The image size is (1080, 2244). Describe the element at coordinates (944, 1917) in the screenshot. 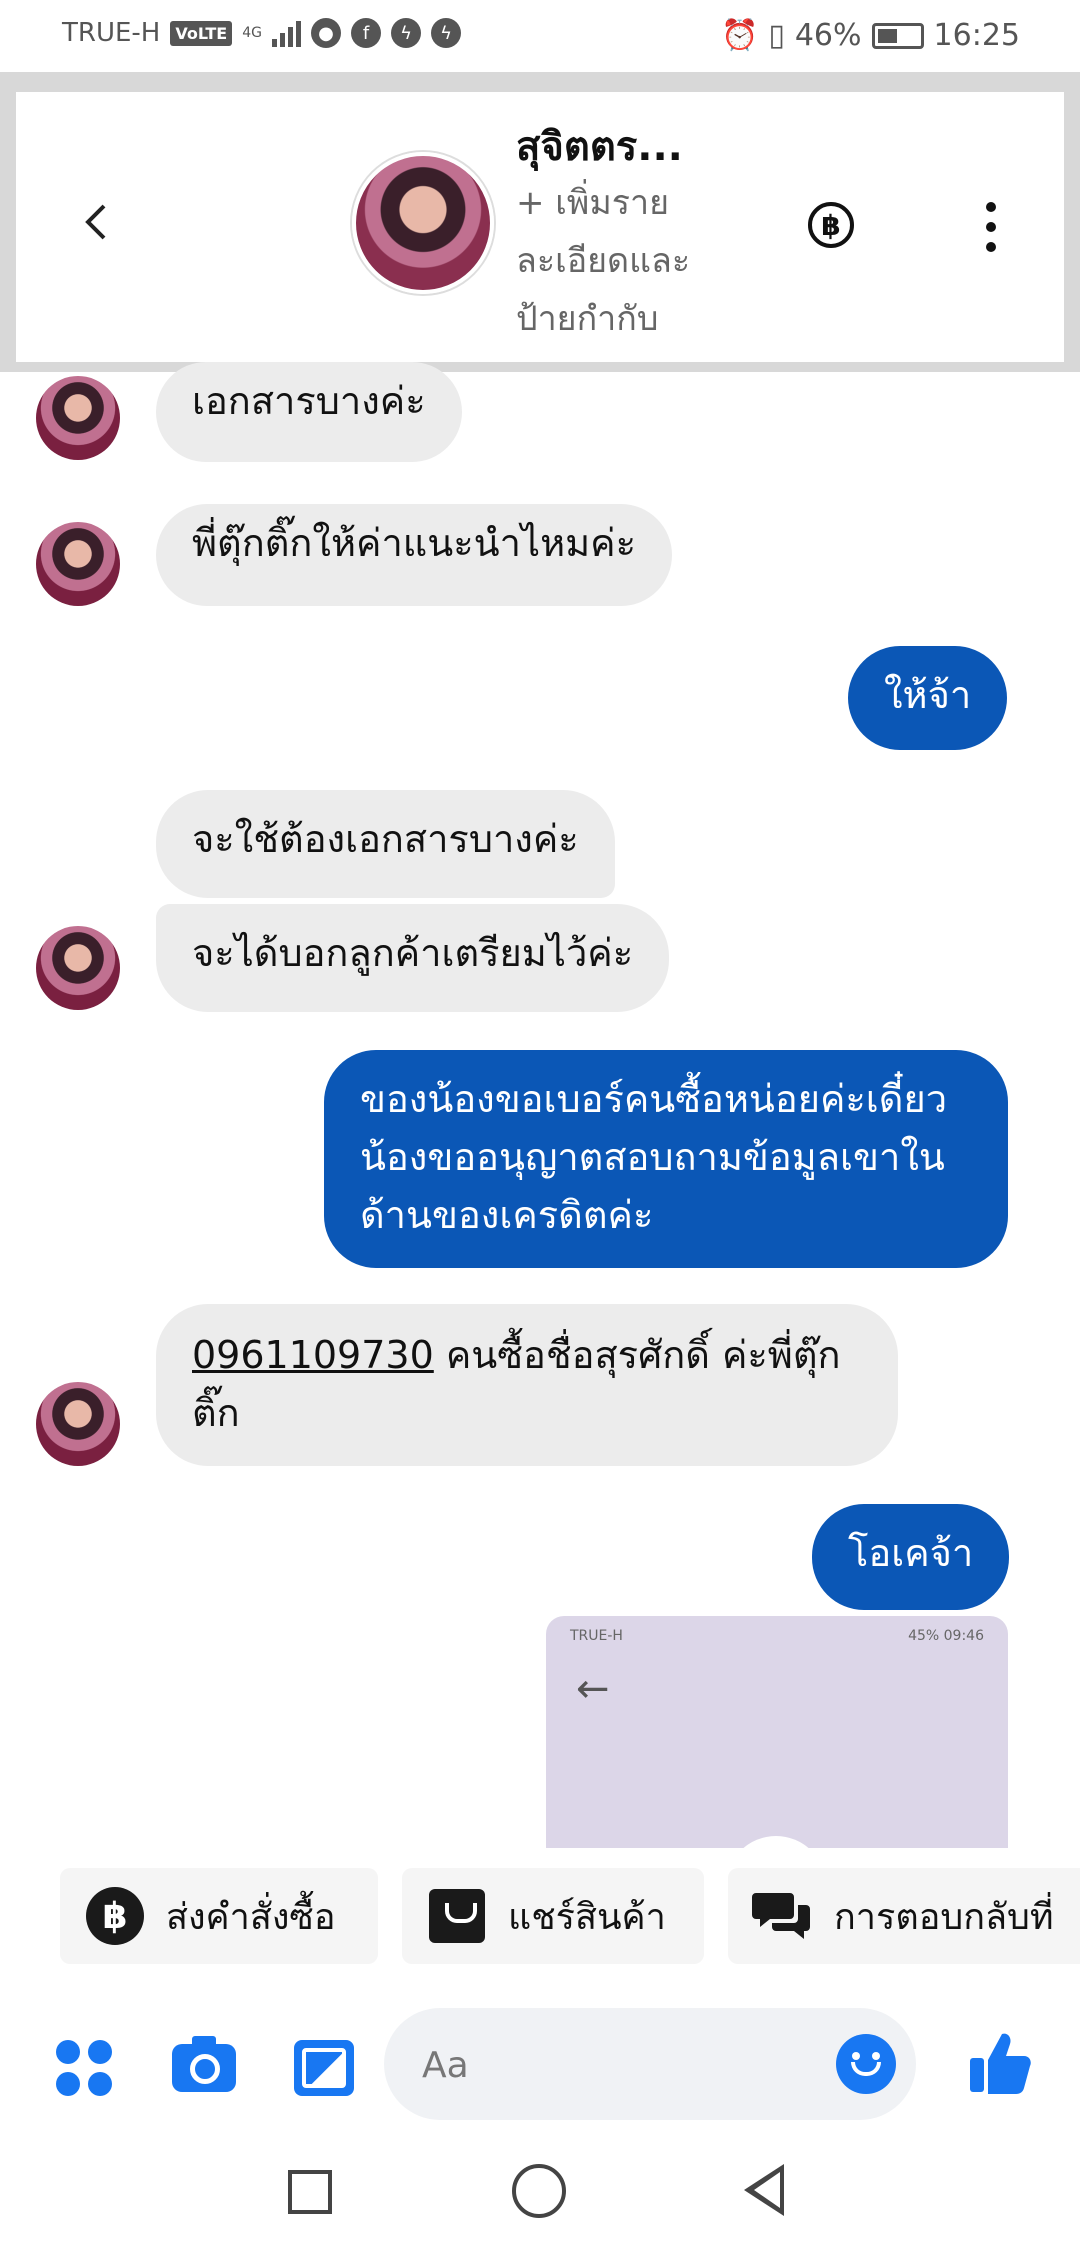

I see `saved-replies-label: การตอบกลับที่` at that location.